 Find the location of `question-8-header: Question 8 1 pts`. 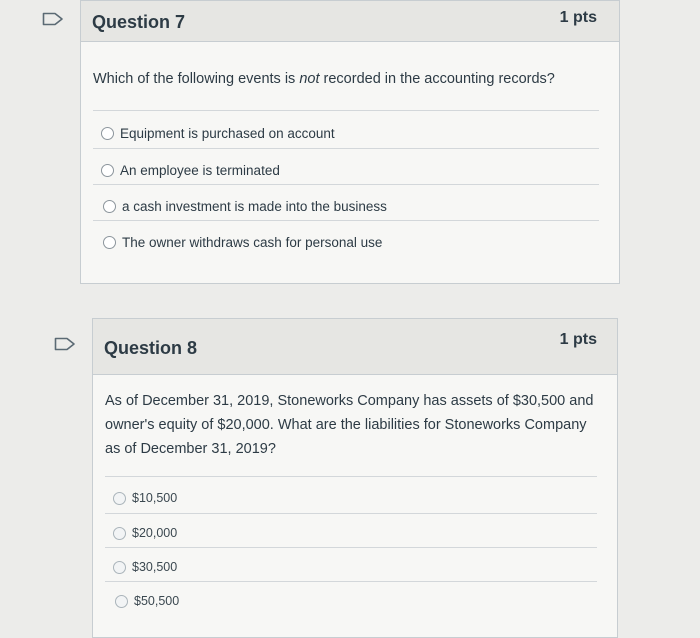

question-8-header: Question 8 1 pts is located at coordinates (355, 347).